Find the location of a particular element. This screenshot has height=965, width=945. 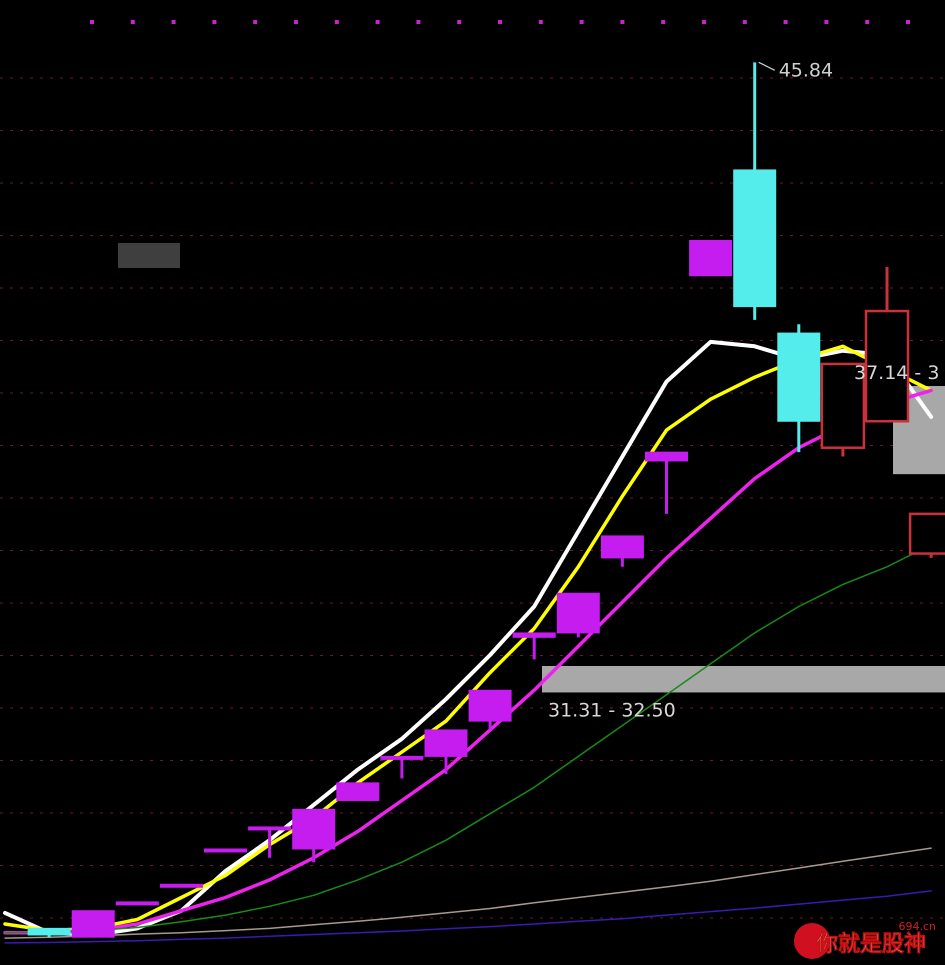

peak-label: 45.84 is located at coordinates (806, 70).